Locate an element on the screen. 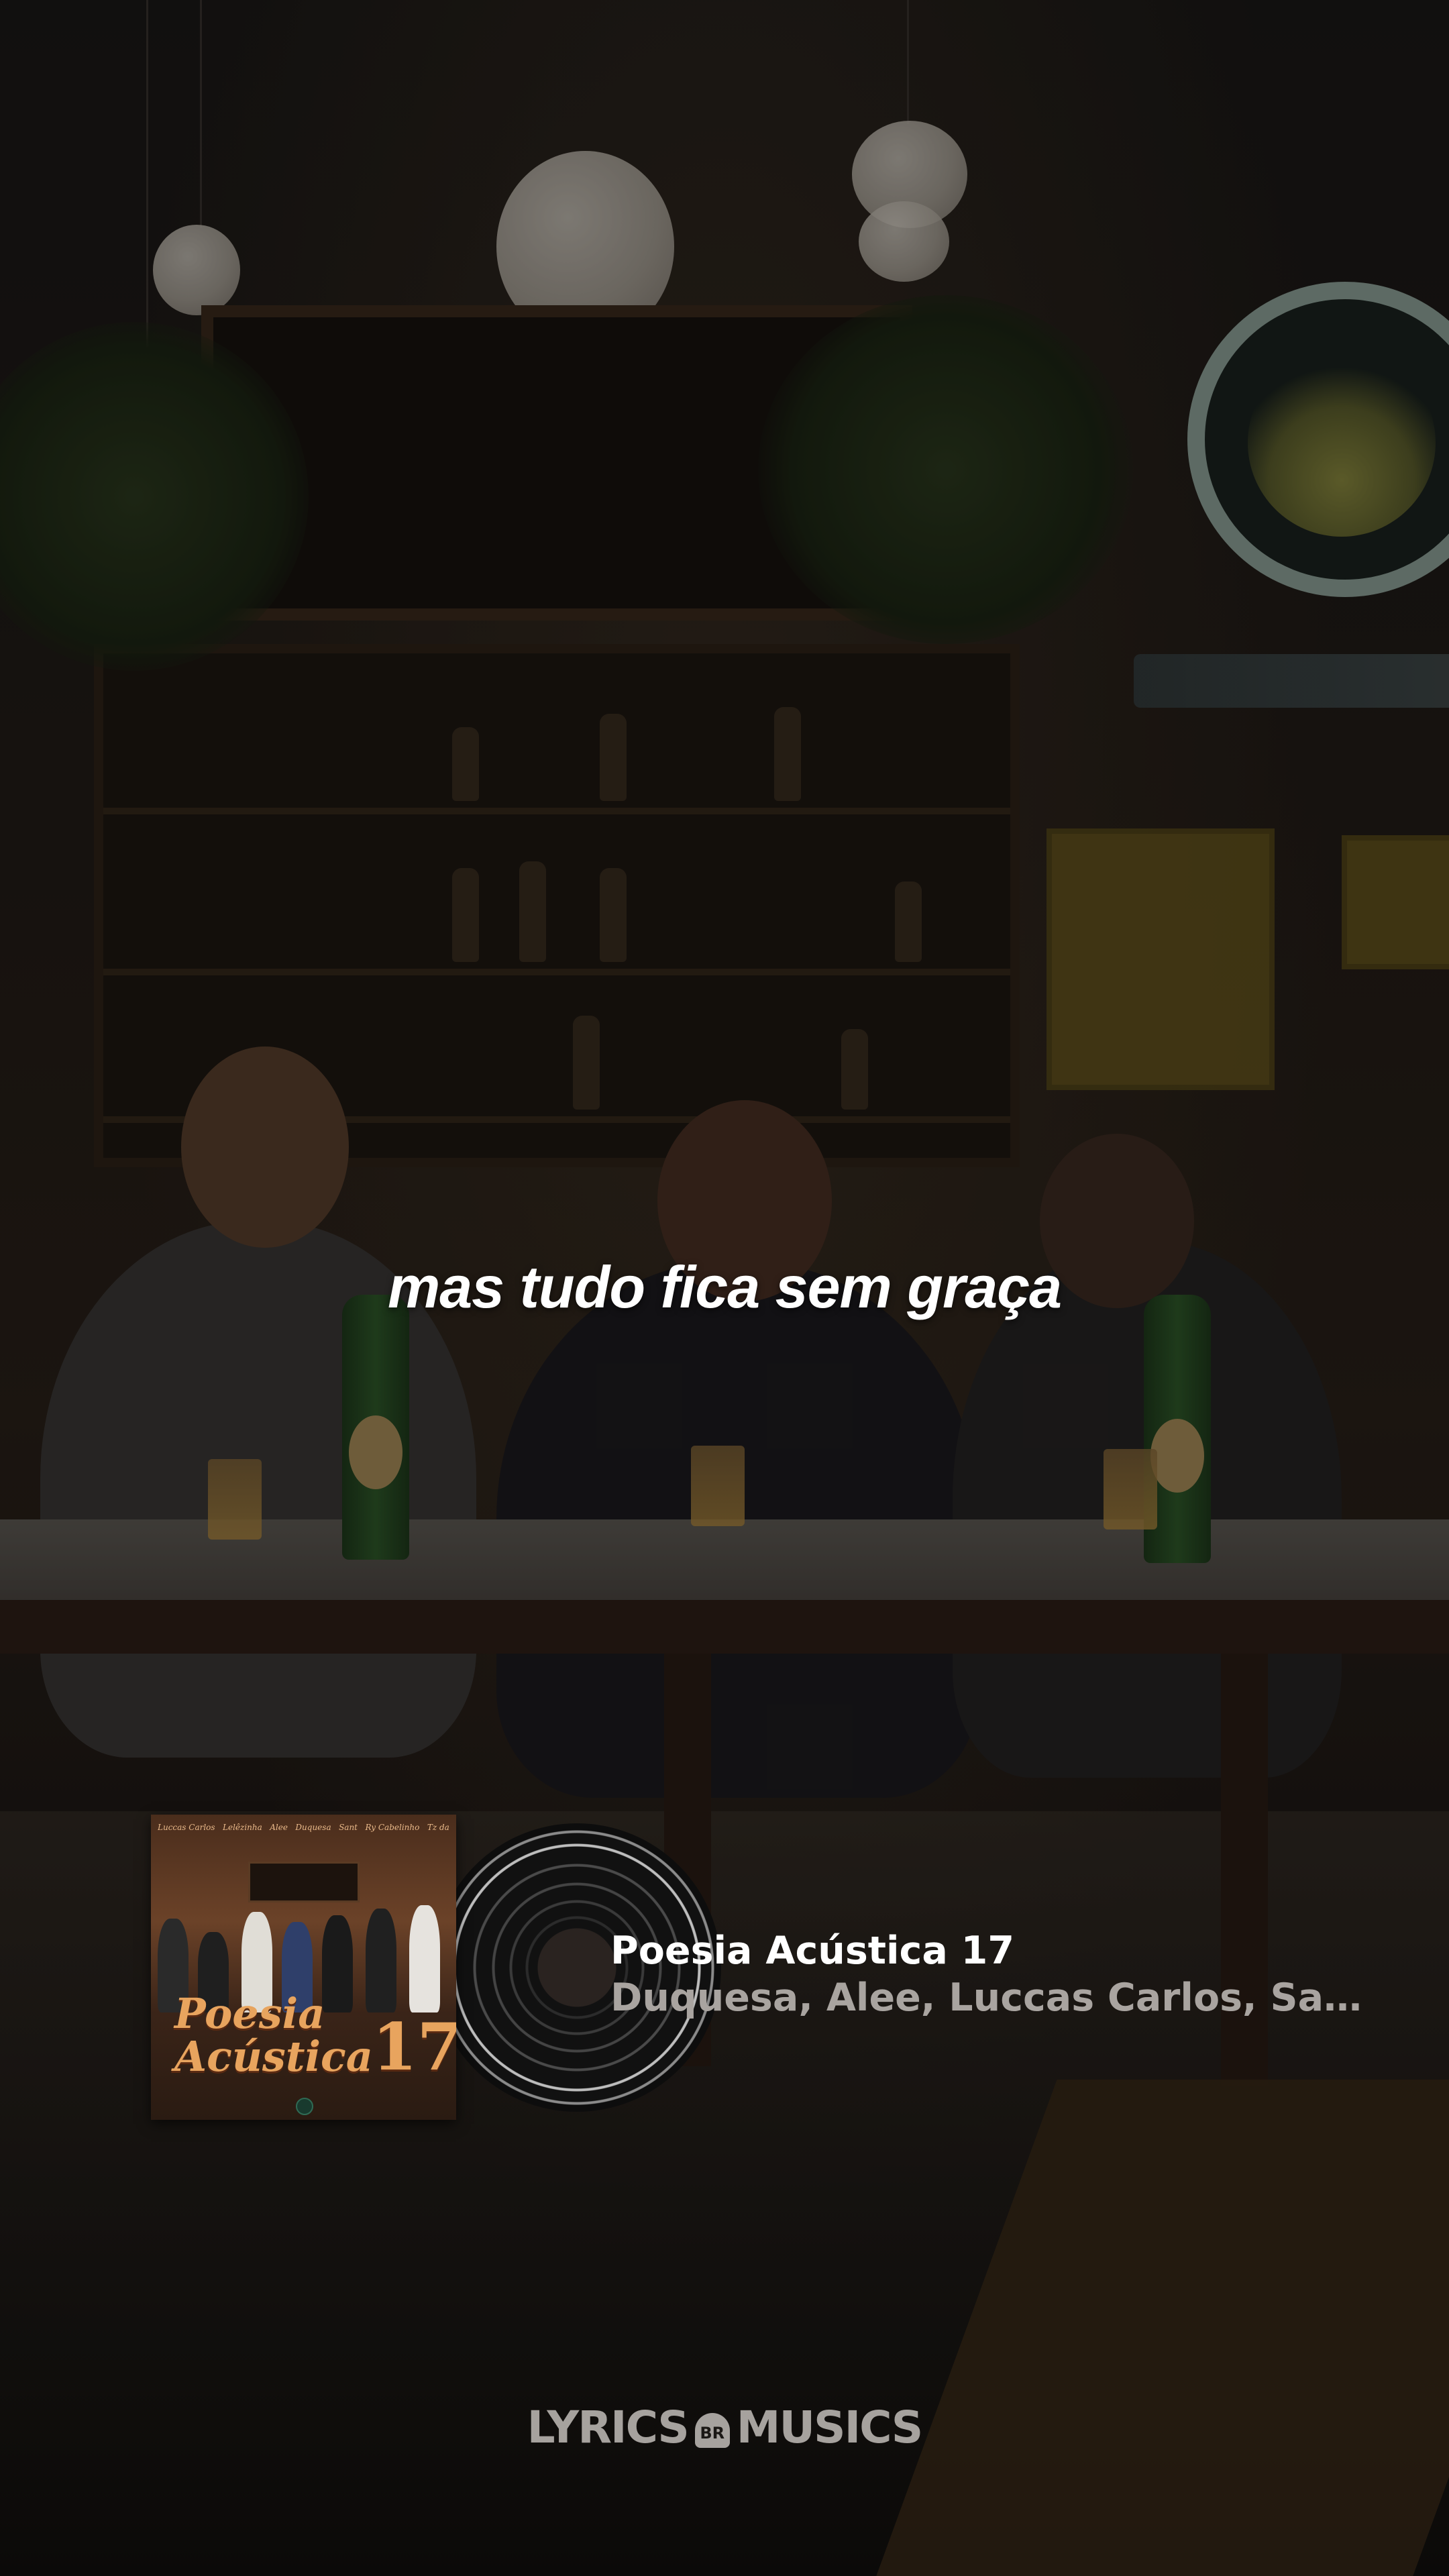 The width and height of the screenshot is (1449, 2576). cover-artist-name: Sant is located at coordinates (348, 1827).